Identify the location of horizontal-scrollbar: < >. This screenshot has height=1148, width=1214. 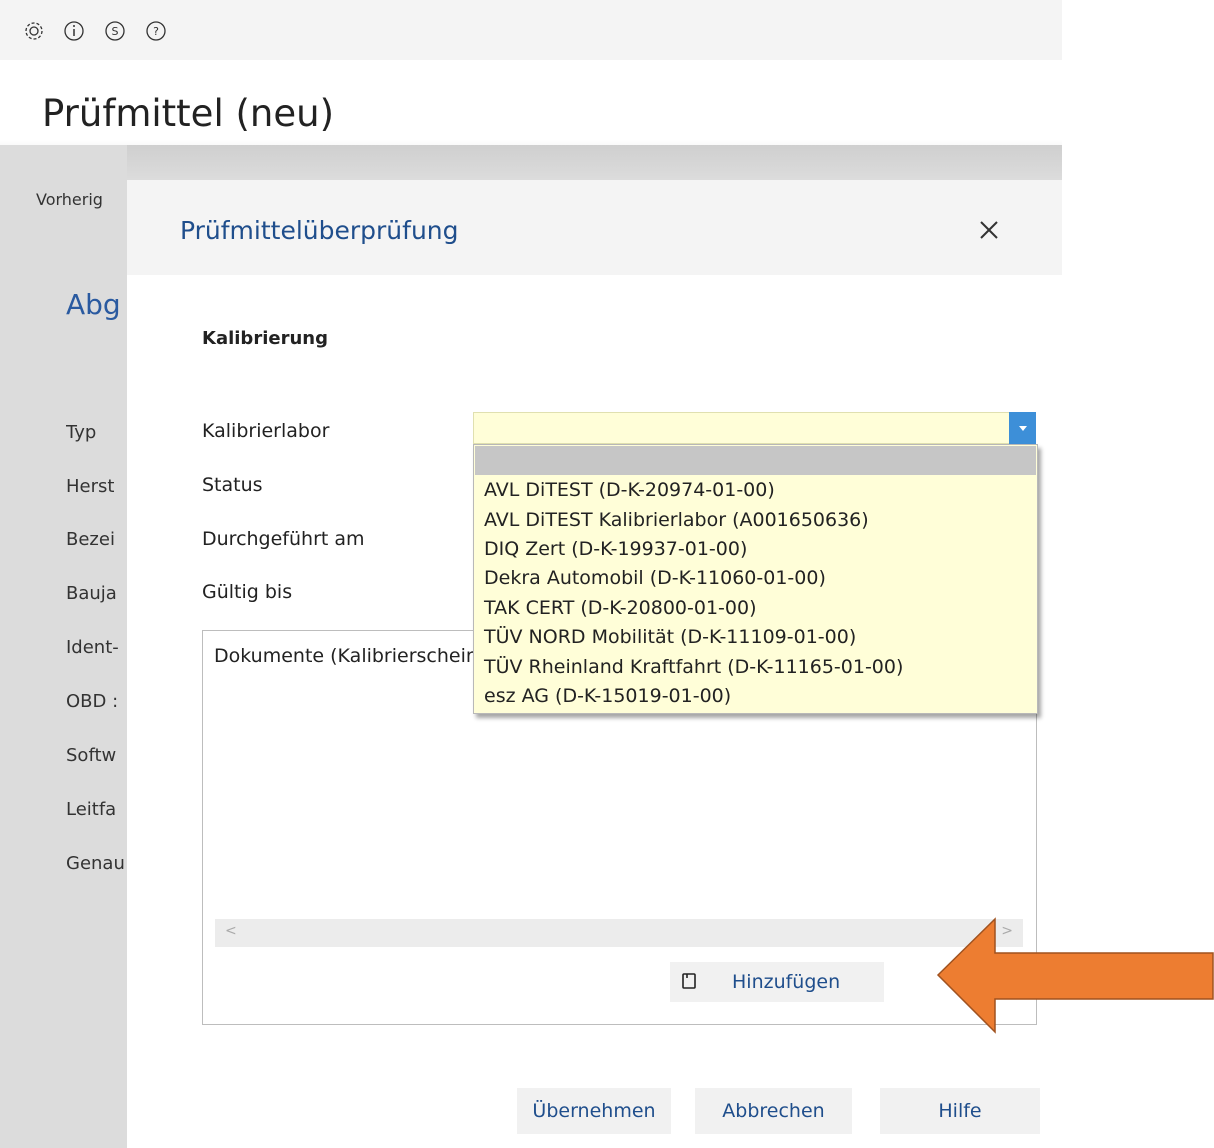
(619, 933).